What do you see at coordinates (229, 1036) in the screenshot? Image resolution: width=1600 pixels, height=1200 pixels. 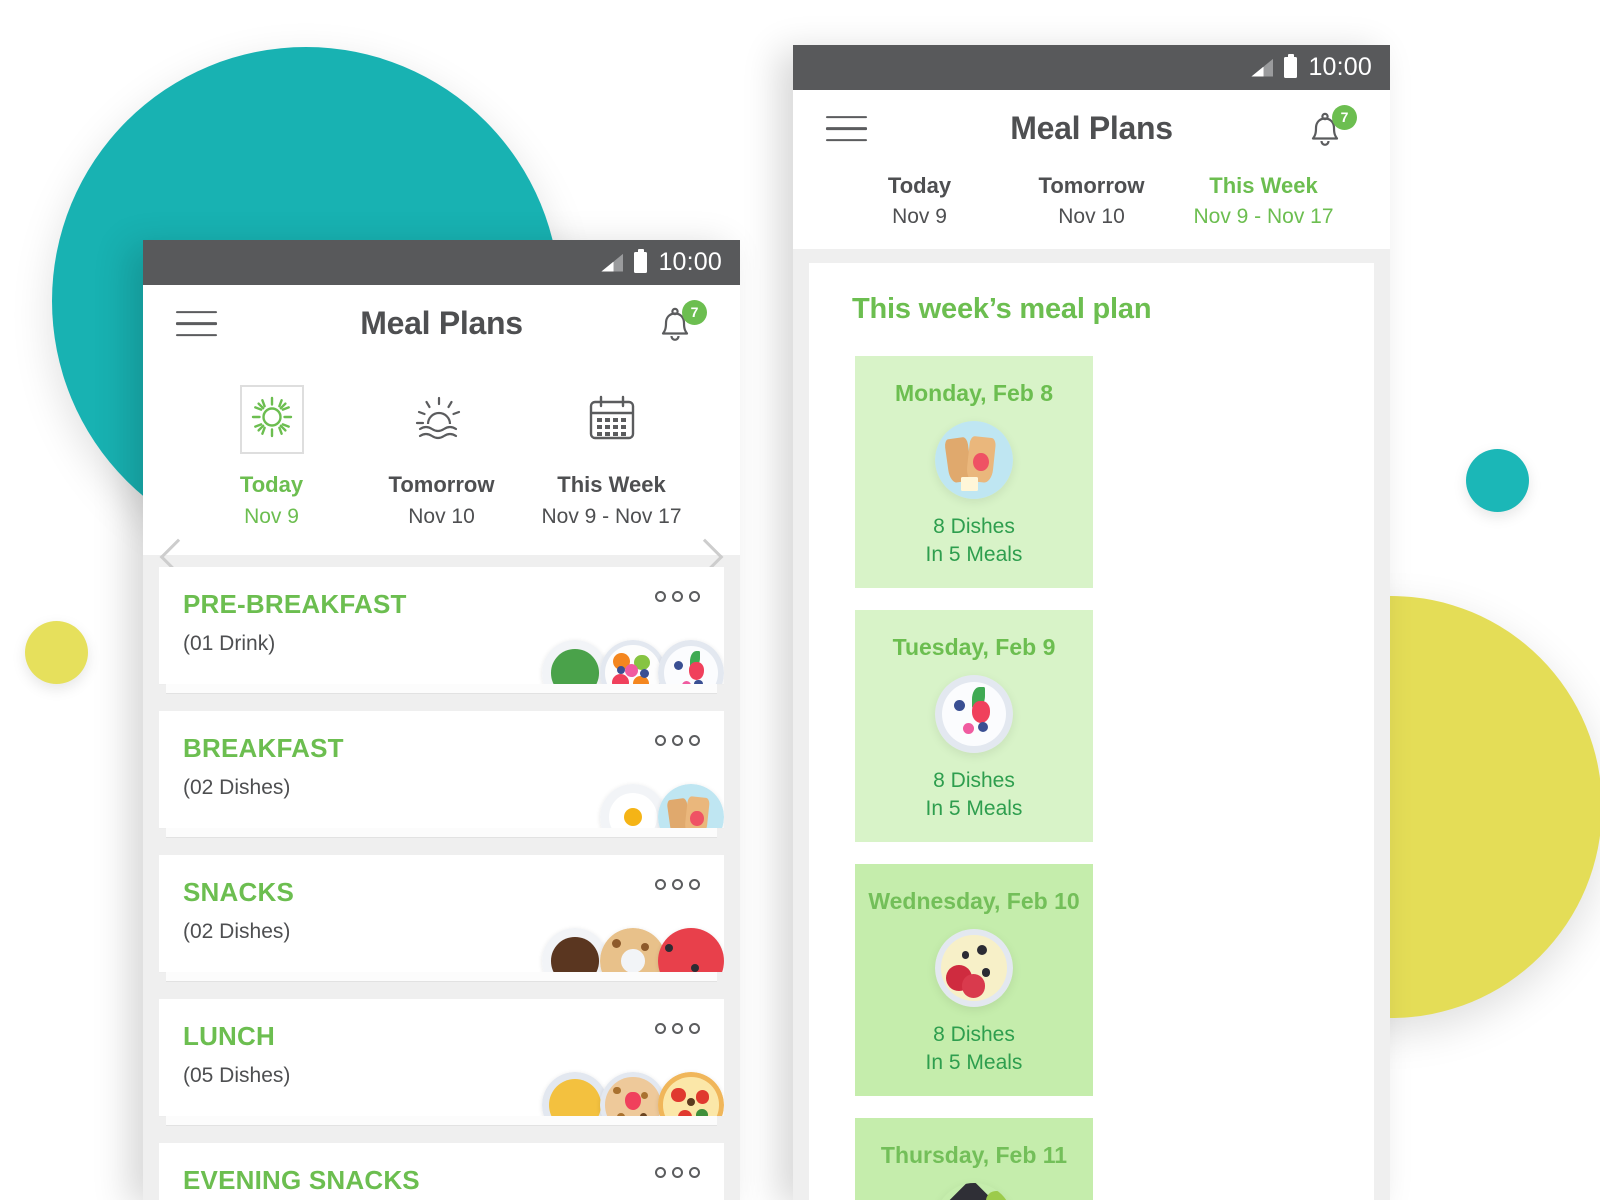 I see `meal-title: LUNCH` at bounding box center [229, 1036].